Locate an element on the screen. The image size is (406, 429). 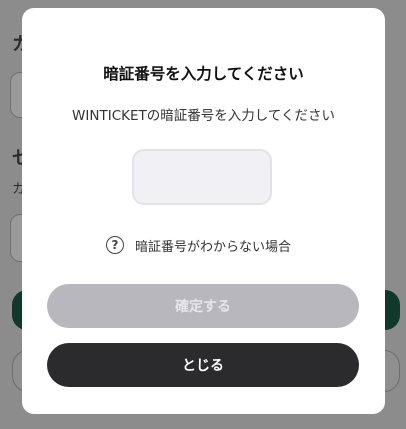
question-circle-icon: ? is located at coordinates (115, 245).